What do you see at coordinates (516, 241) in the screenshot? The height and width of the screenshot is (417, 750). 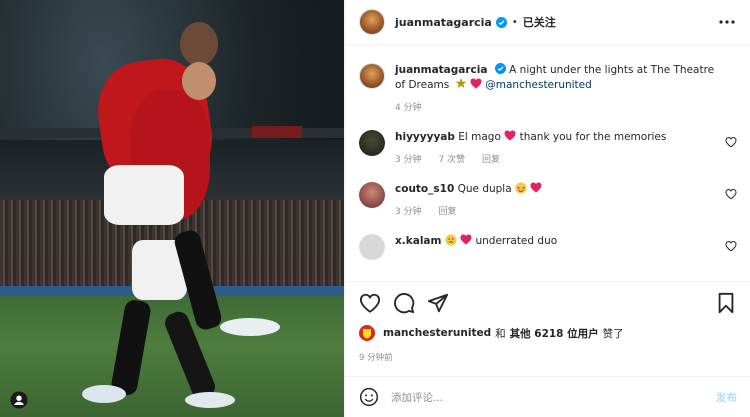 I see `comment-text: underrated duo` at bounding box center [516, 241].